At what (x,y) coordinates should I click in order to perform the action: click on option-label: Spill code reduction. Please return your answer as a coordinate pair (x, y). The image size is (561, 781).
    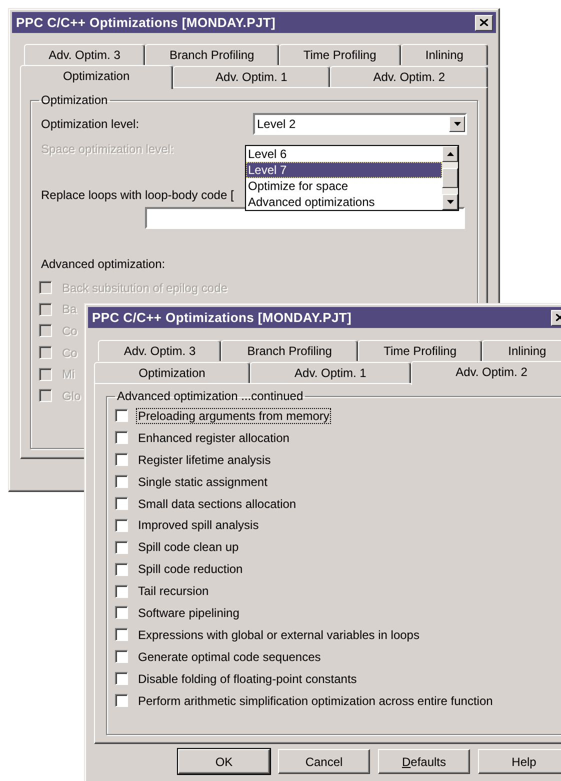
    Looking at the image, I should click on (190, 569).